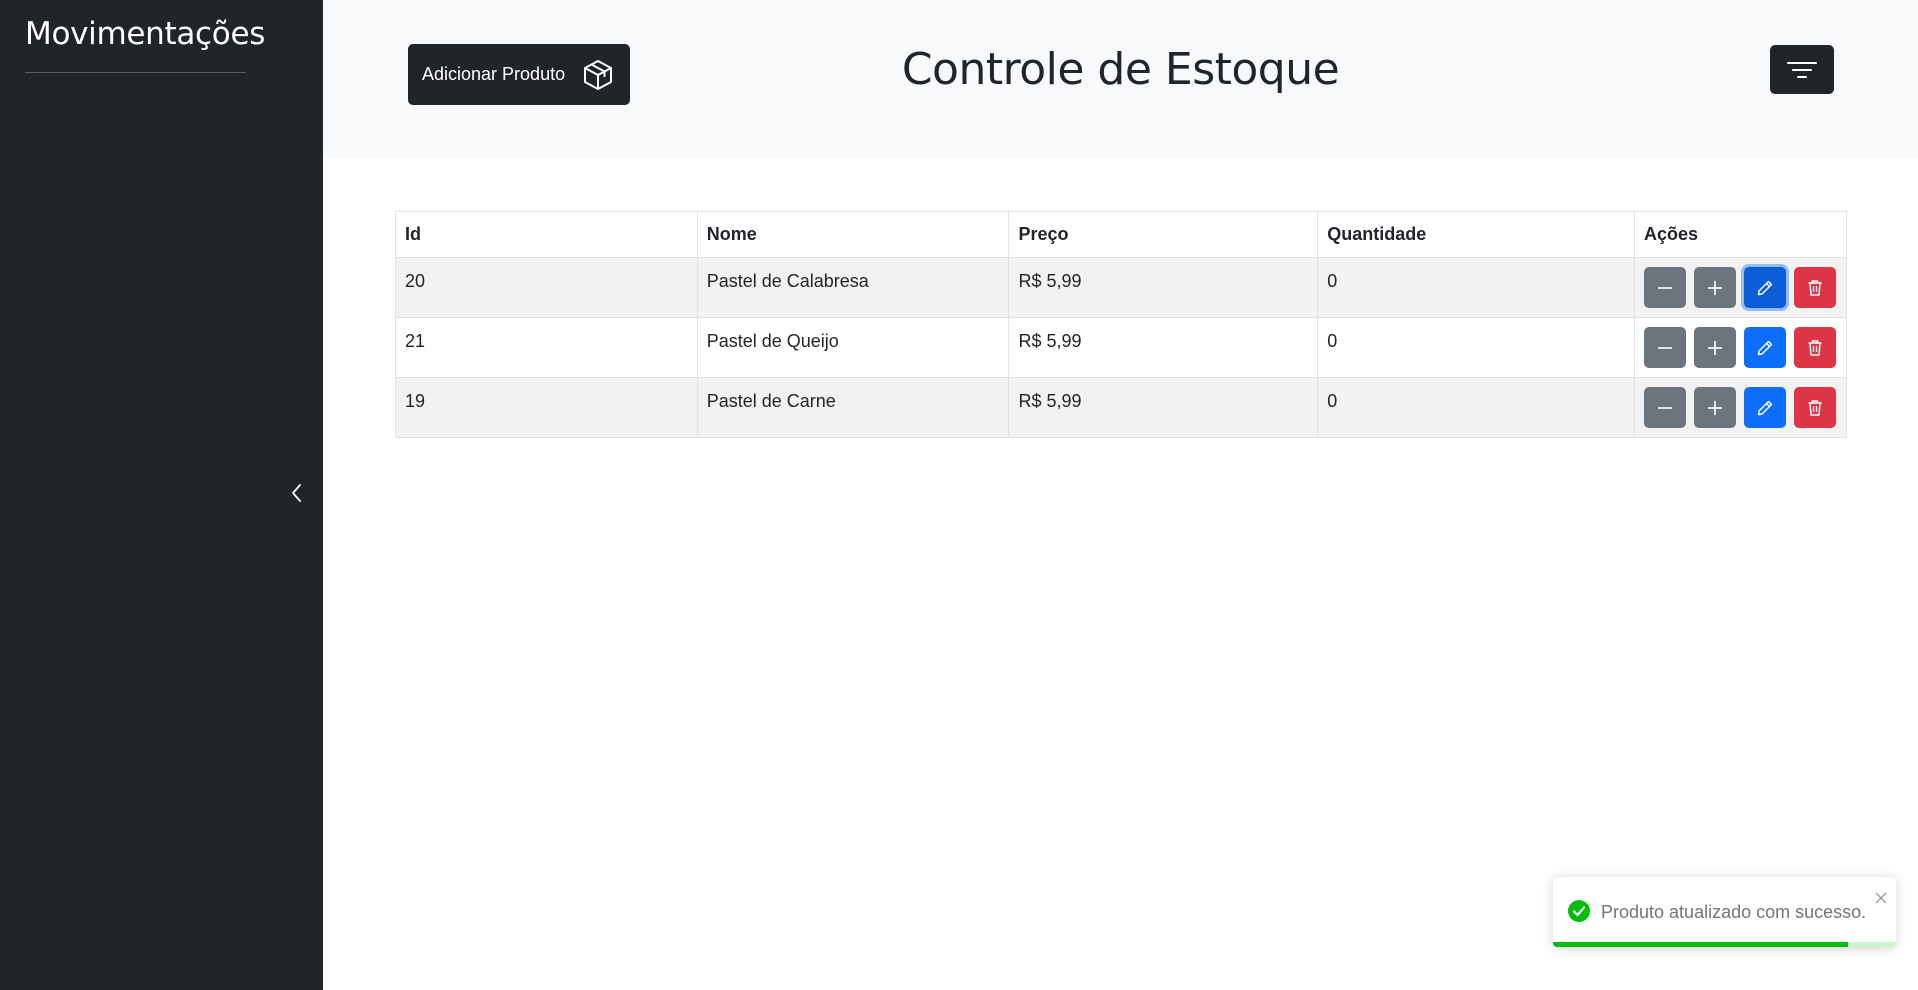 This screenshot has width=1918, height=990. Describe the element at coordinates (1120, 69) in the screenshot. I see `page-title: Controle de Estoque` at that location.